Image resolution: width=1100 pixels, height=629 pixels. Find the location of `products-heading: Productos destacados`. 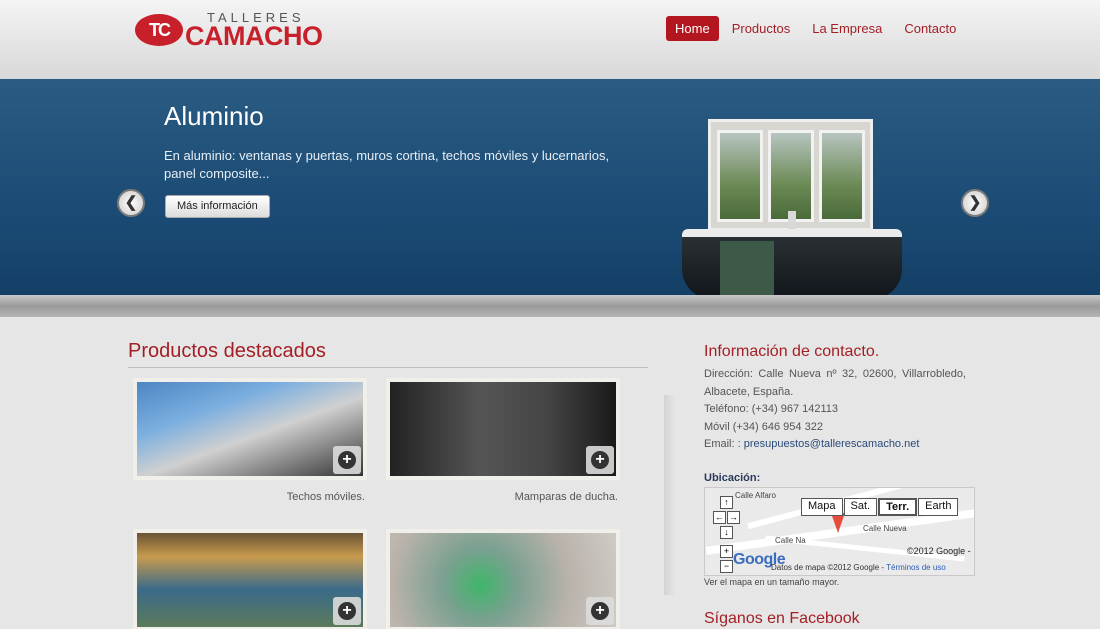

products-heading: Productos destacados is located at coordinates (227, 351).